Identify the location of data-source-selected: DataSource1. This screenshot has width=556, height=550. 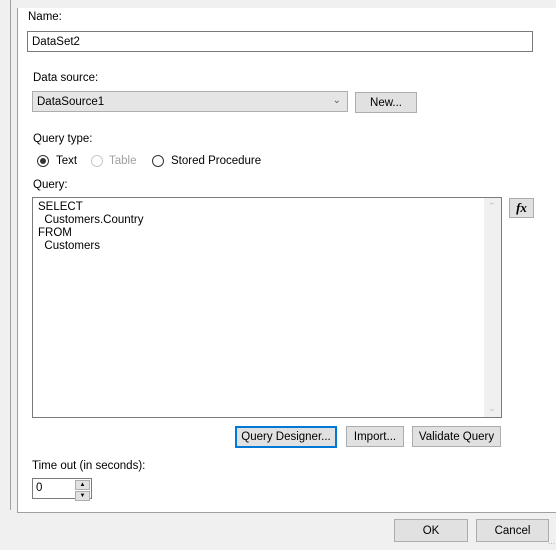
(71, 101).